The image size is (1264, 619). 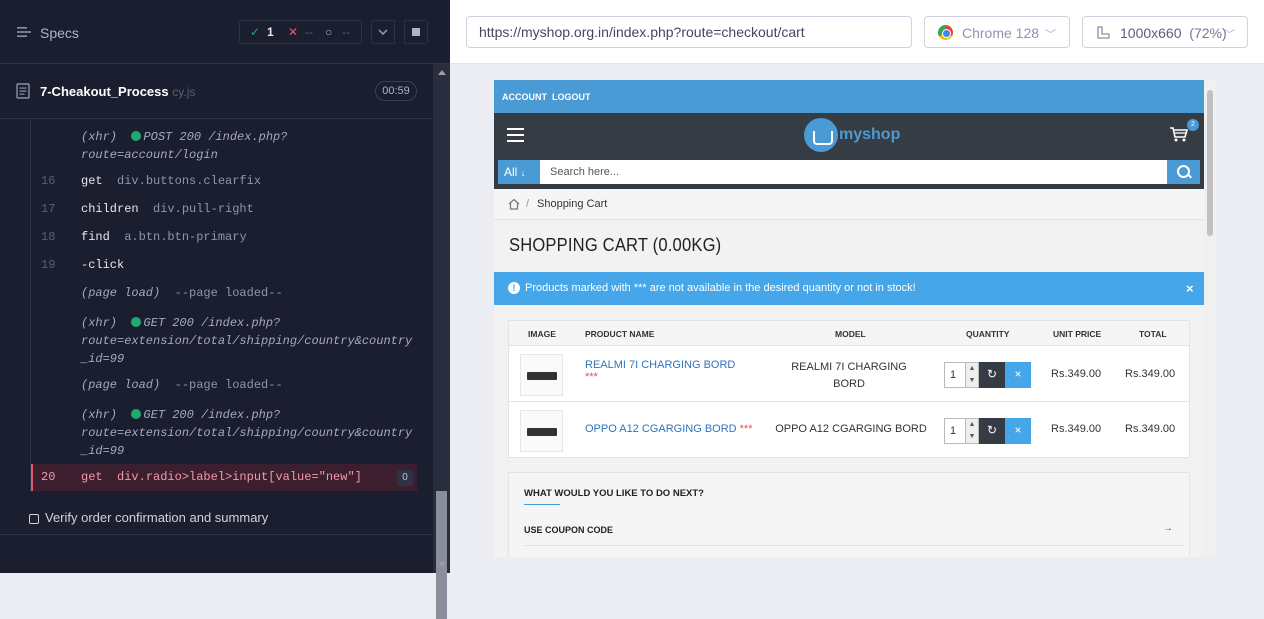 What do you see at coordinates (48, 209) in the screenshot?
I see `line-number: 17` at bounding box center [48, 209].